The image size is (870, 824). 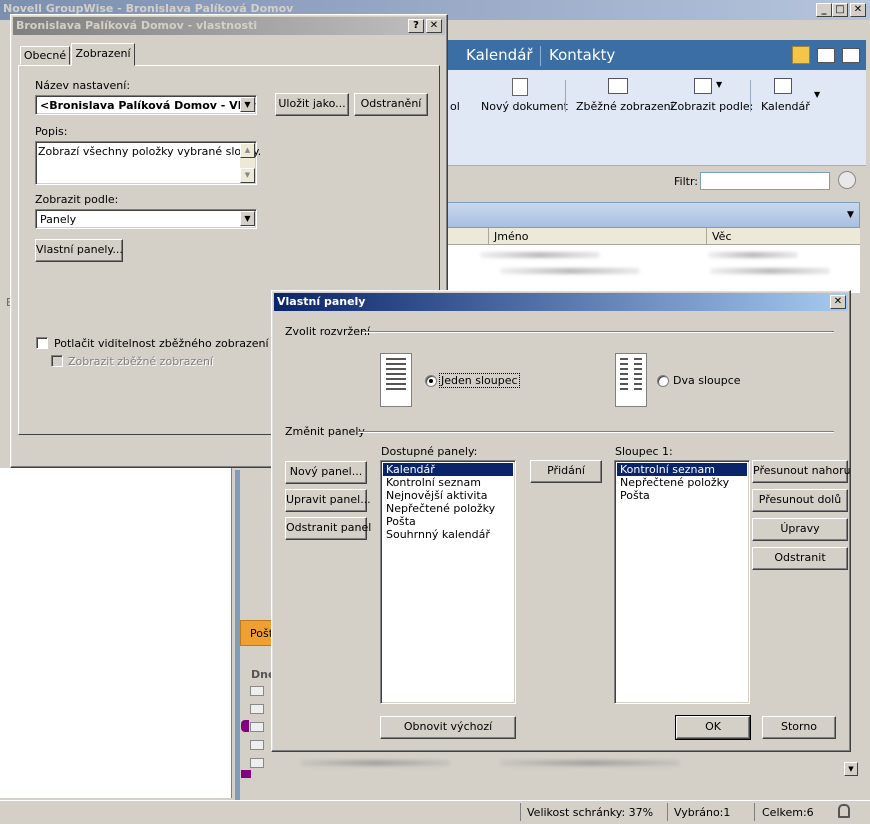 What do you see at coordinates (686, 181) in the screenshot?
I see `filter-label: Filtr:` at bounding box center [686, 181].